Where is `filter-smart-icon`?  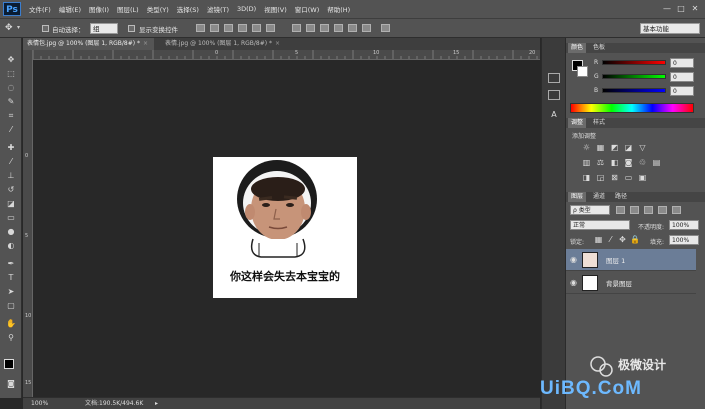 filter-smart-icon is located at coordinates (676, 210).